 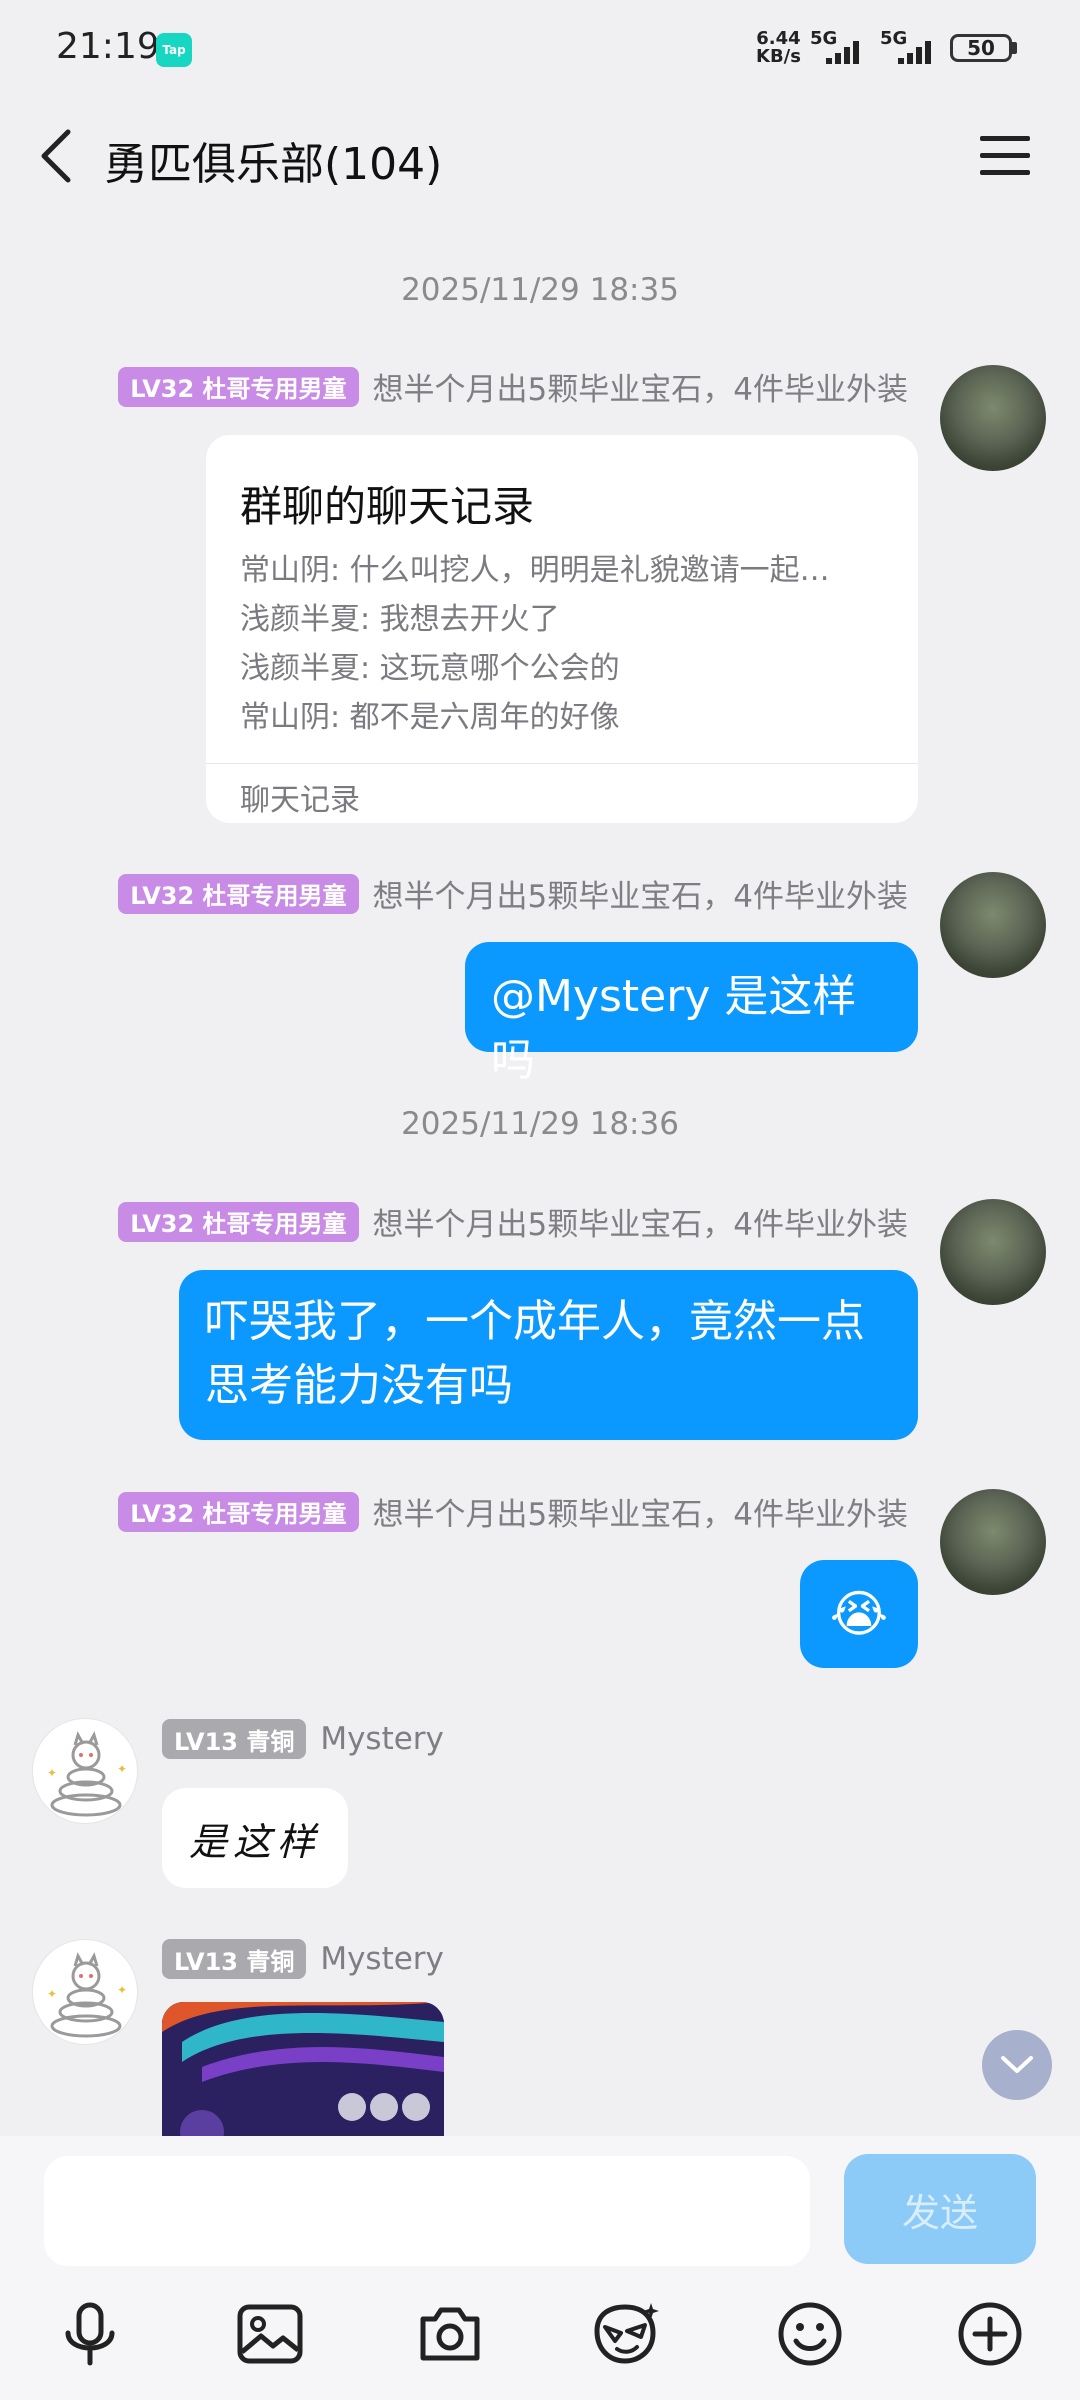 I want to click on card-divider, so click(x=562, y=763).